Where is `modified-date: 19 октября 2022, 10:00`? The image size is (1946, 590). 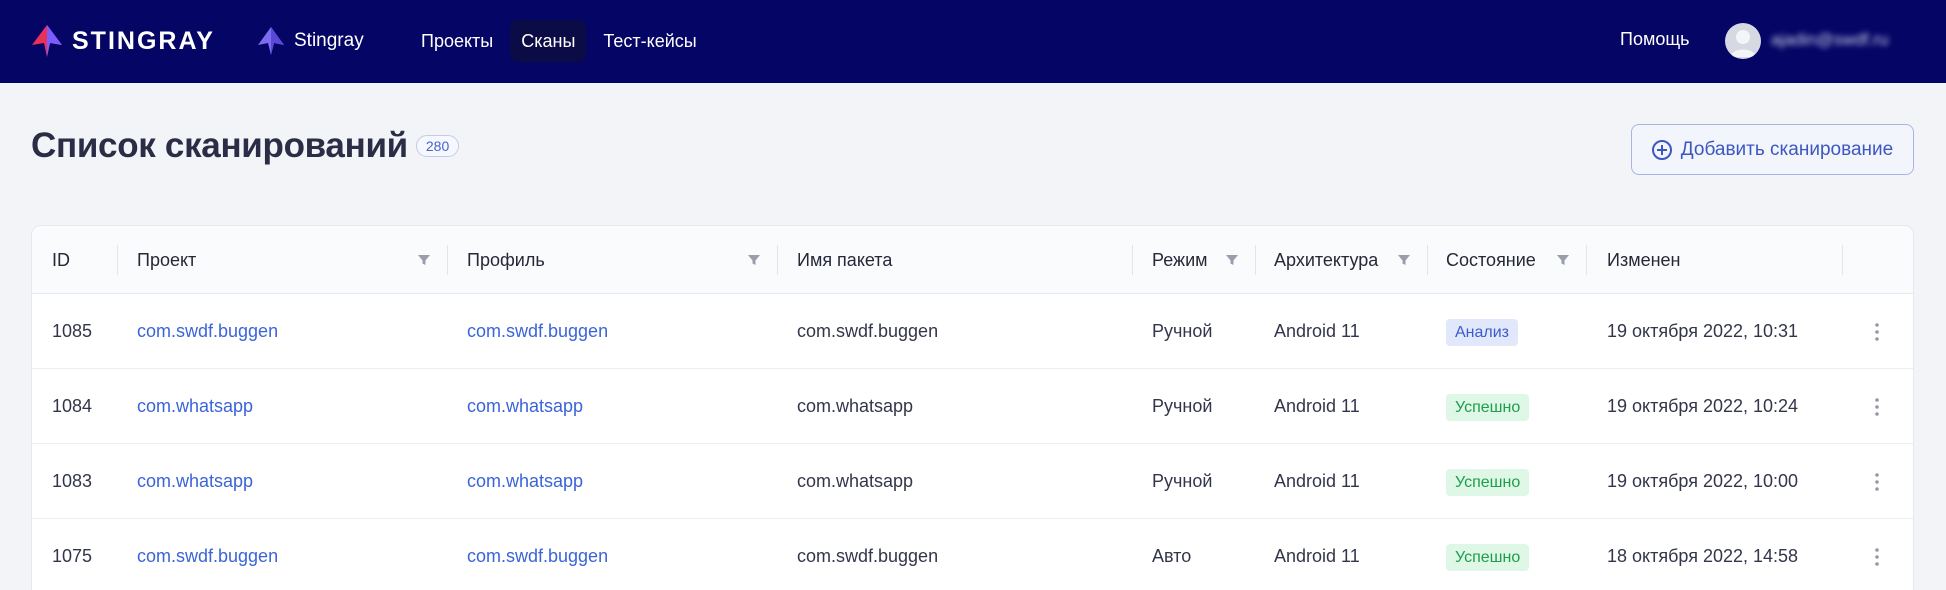
modified-date: 19 октября 2022, 10:00 is located at coordinates (1703, 481).